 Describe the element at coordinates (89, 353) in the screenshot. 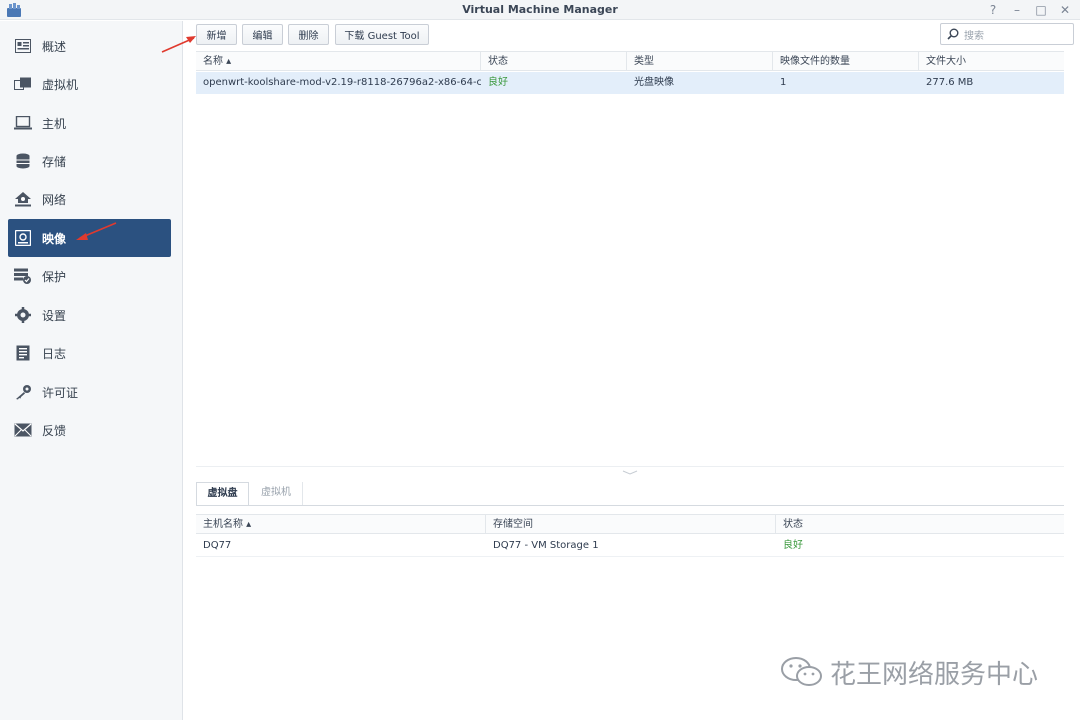

I see `sidebar-item-log: 日志` at that location.